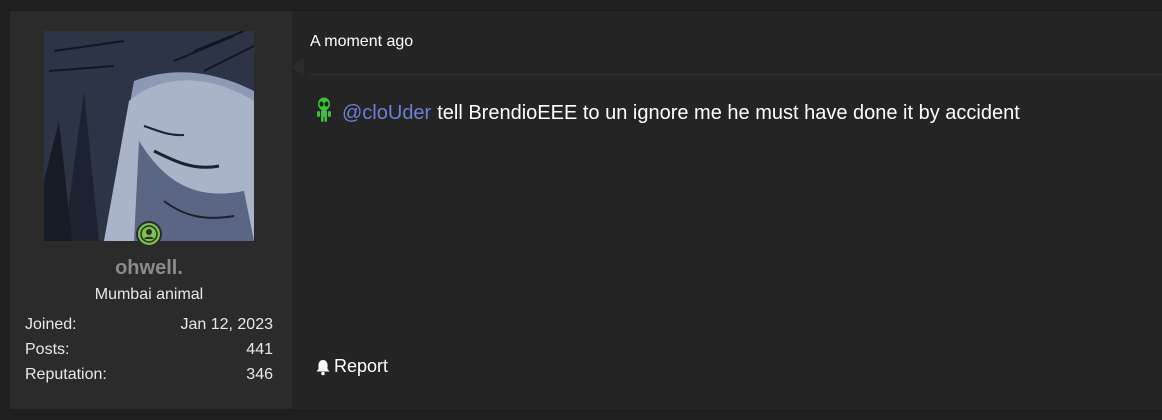  What do you see at coordinates (149, 327) in the screenshot?
I see `stat-joined: Joined: Jan 12, 2023` at bounding box center [149, 327].